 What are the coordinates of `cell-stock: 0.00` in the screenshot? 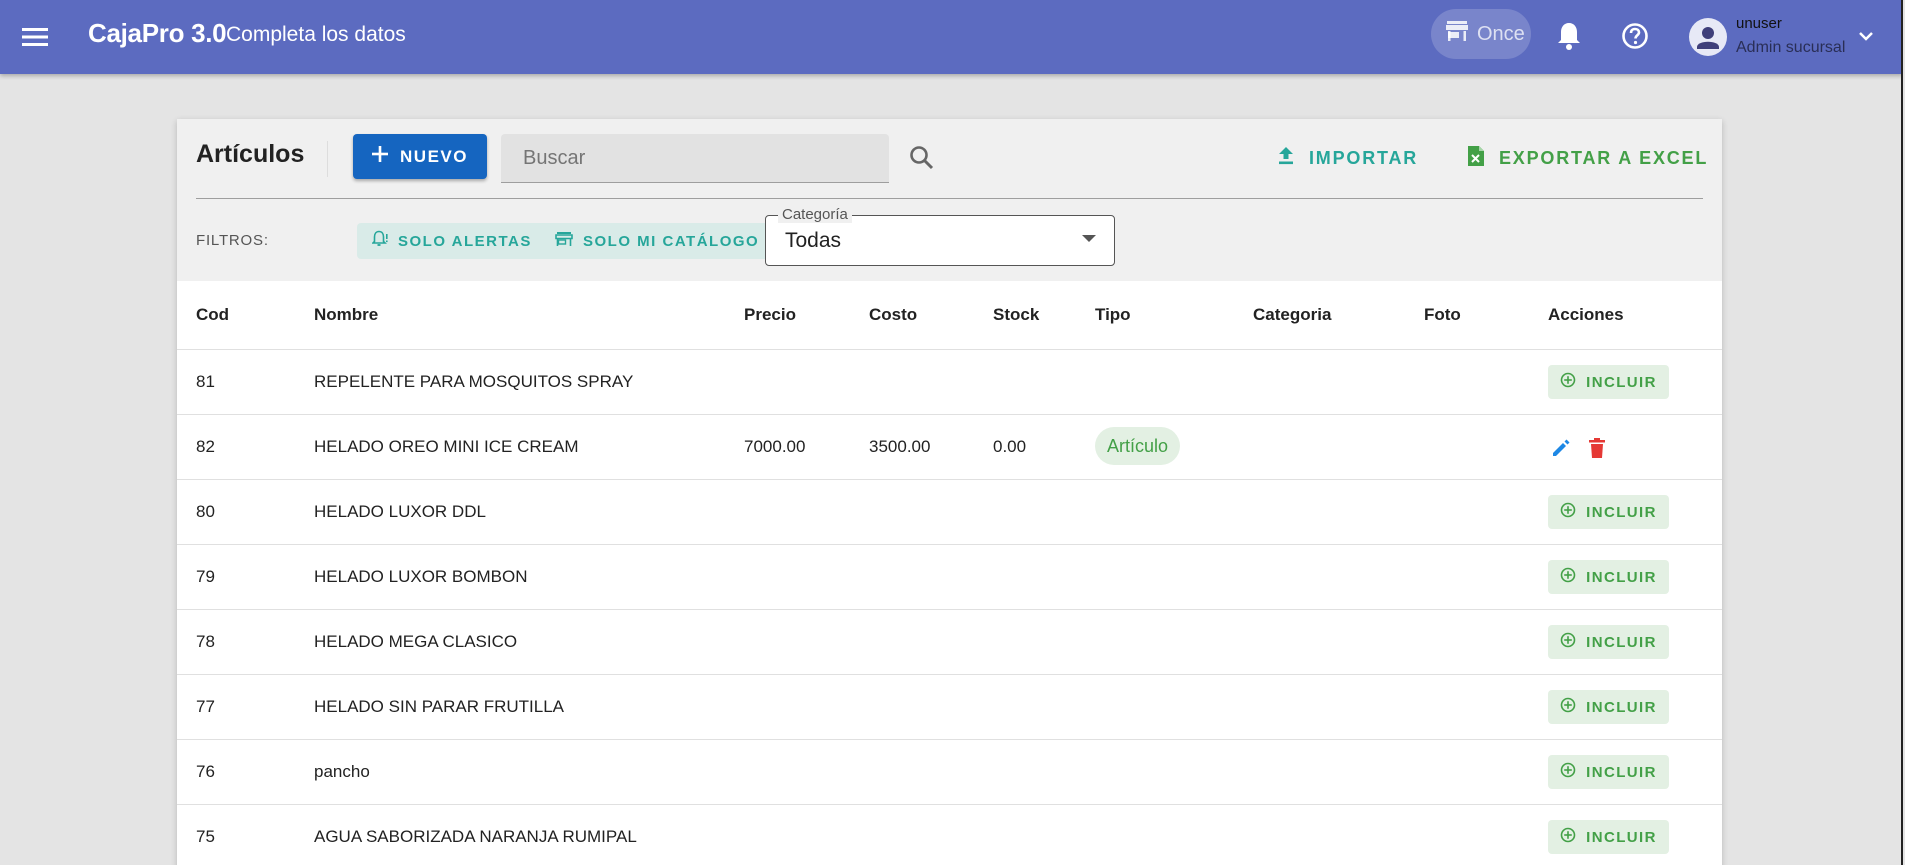 It's located at (1010, 446).